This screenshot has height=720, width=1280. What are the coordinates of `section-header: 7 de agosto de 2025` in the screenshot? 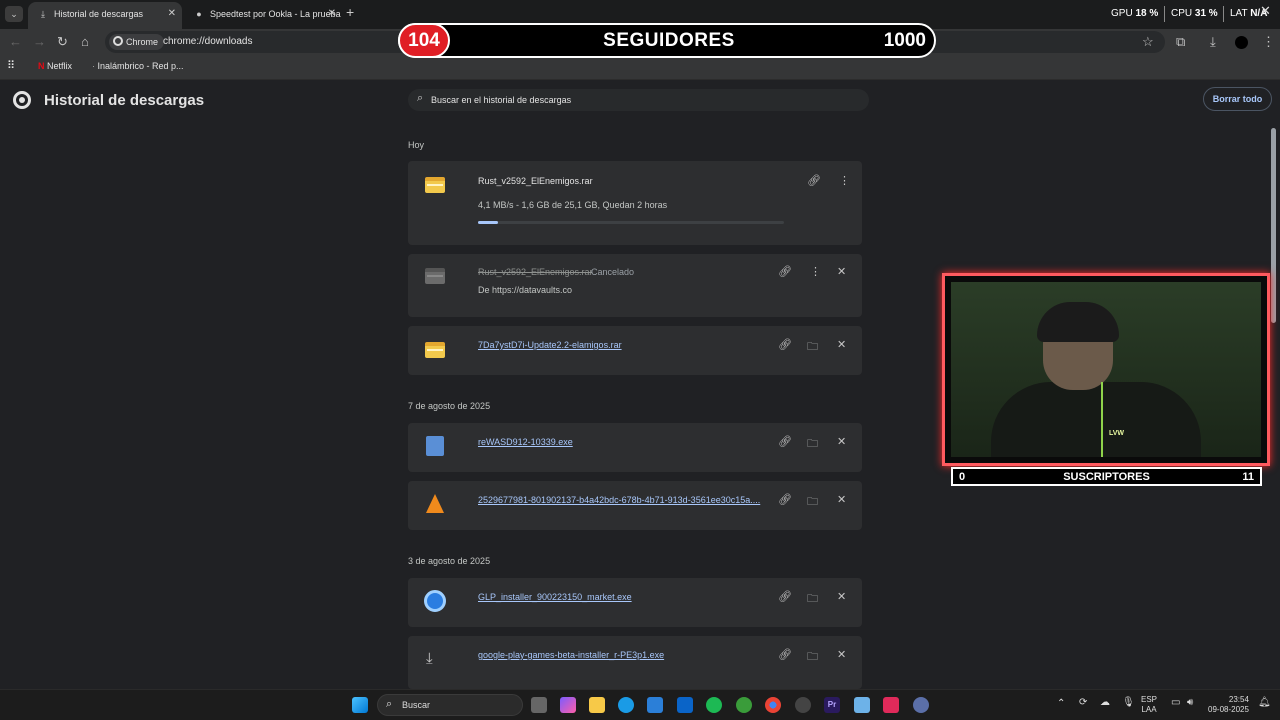 It's located at (449, 406).